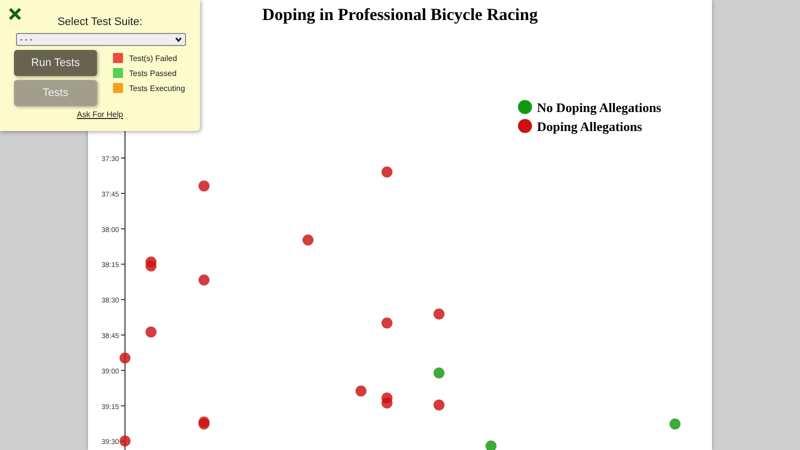 This screenshot has width=800, height=450. I want to click on panel-title: Select Test Suite:, so click(100, 22).